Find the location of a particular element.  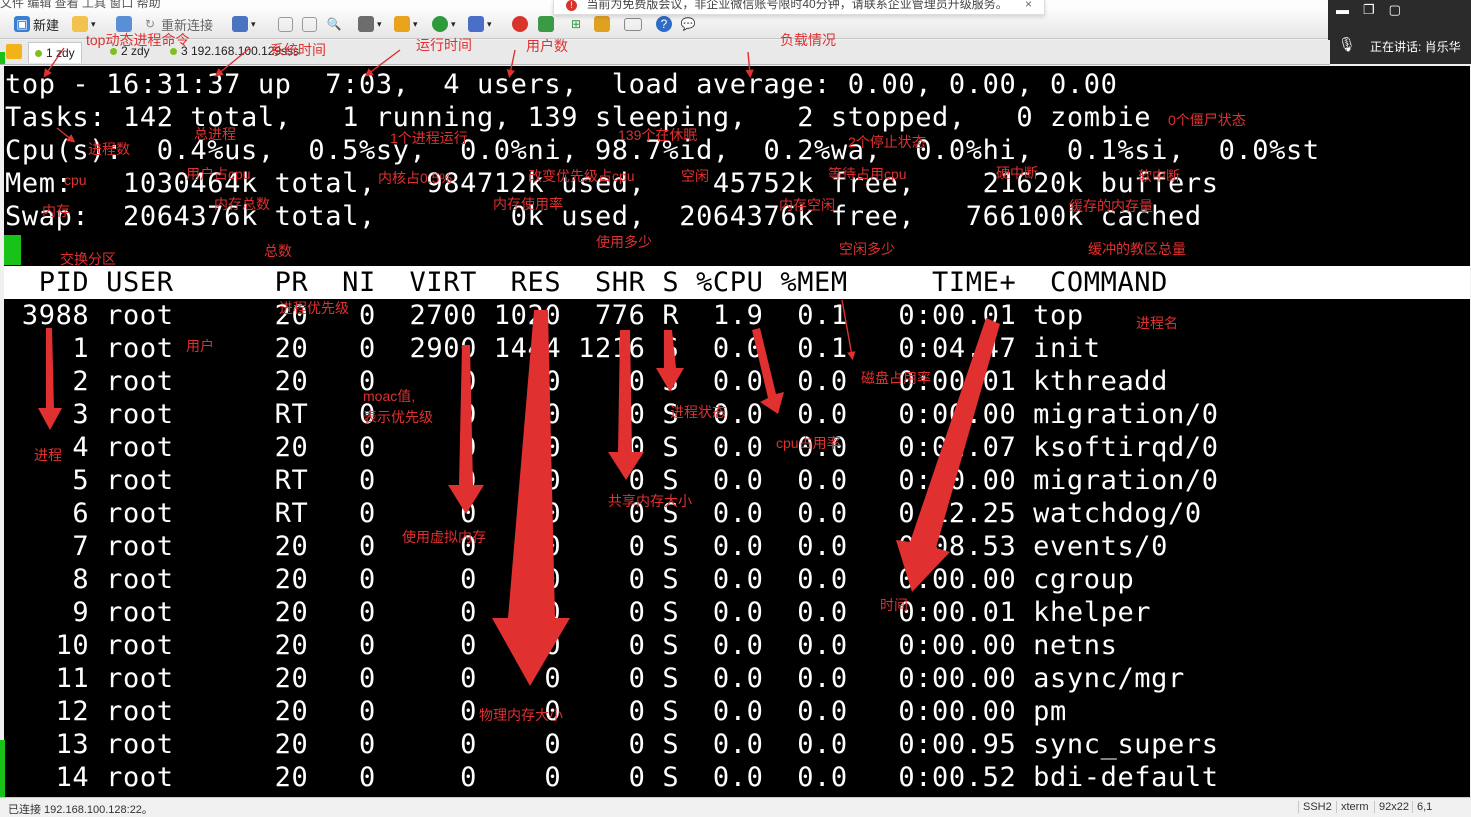

annotation-label: 总进程 is located at coordinates (215, 134).